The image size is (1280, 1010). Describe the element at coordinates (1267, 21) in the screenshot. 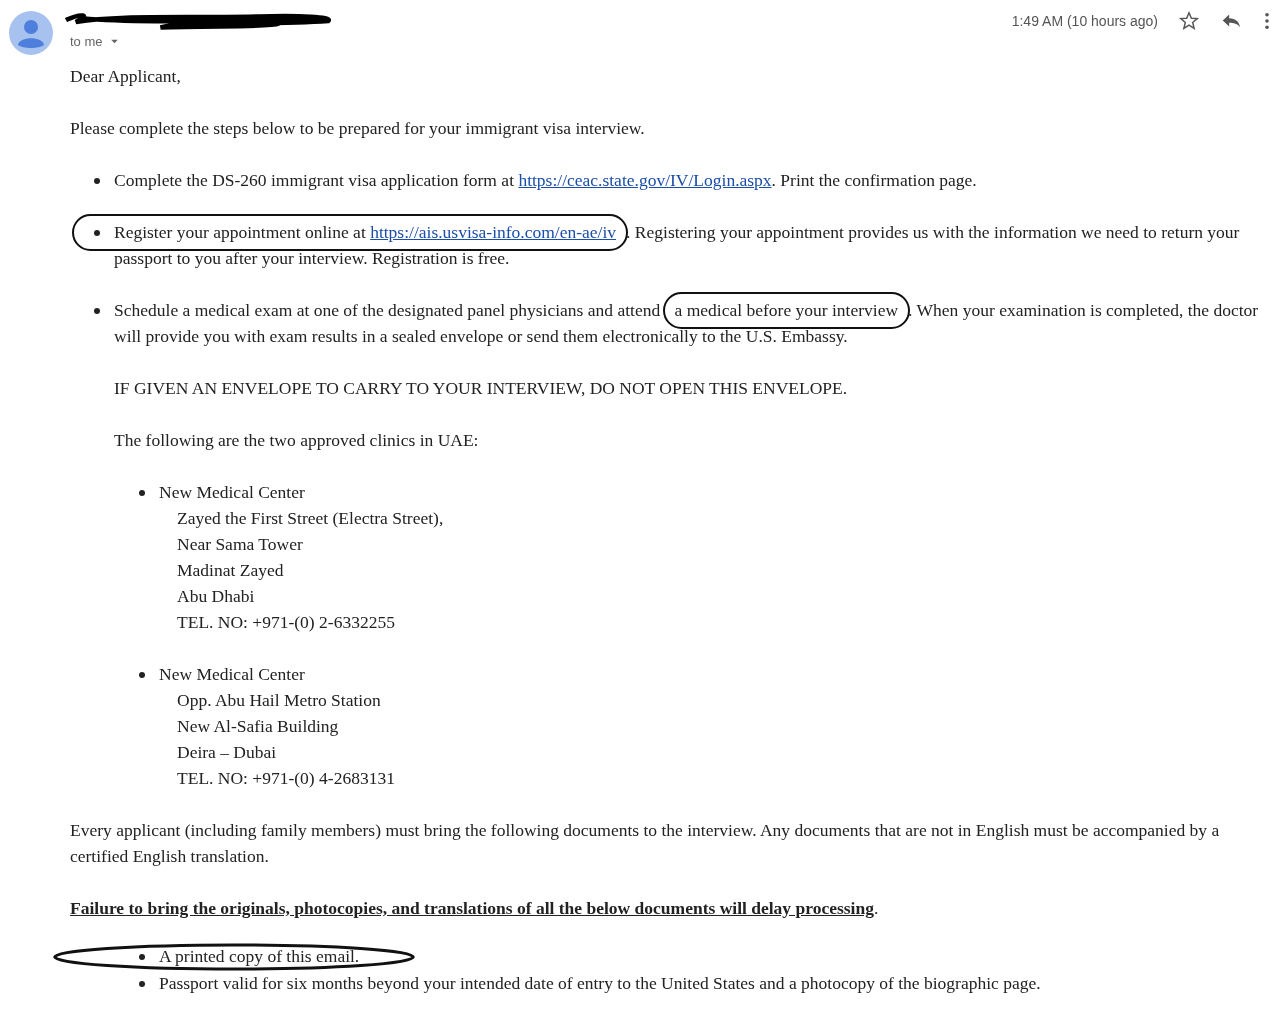

I see `more-icon` at that location.